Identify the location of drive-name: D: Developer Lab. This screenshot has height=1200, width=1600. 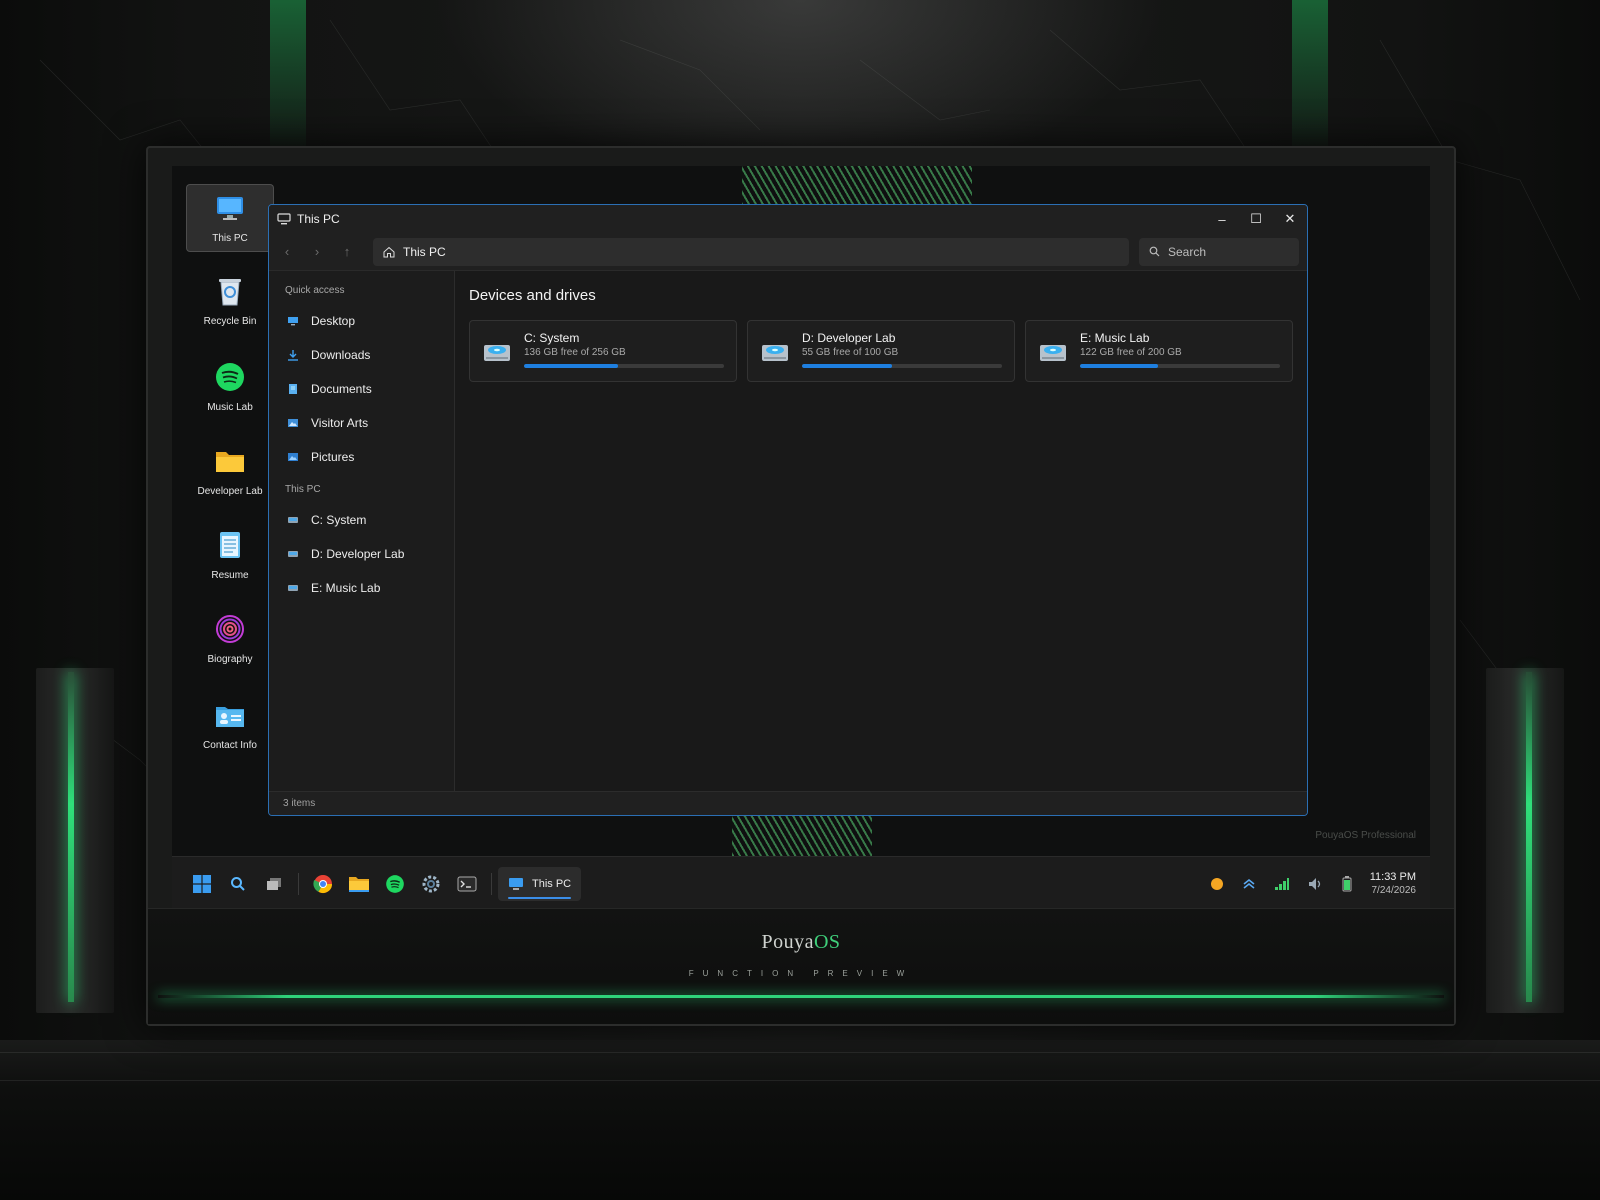
(849, 338).